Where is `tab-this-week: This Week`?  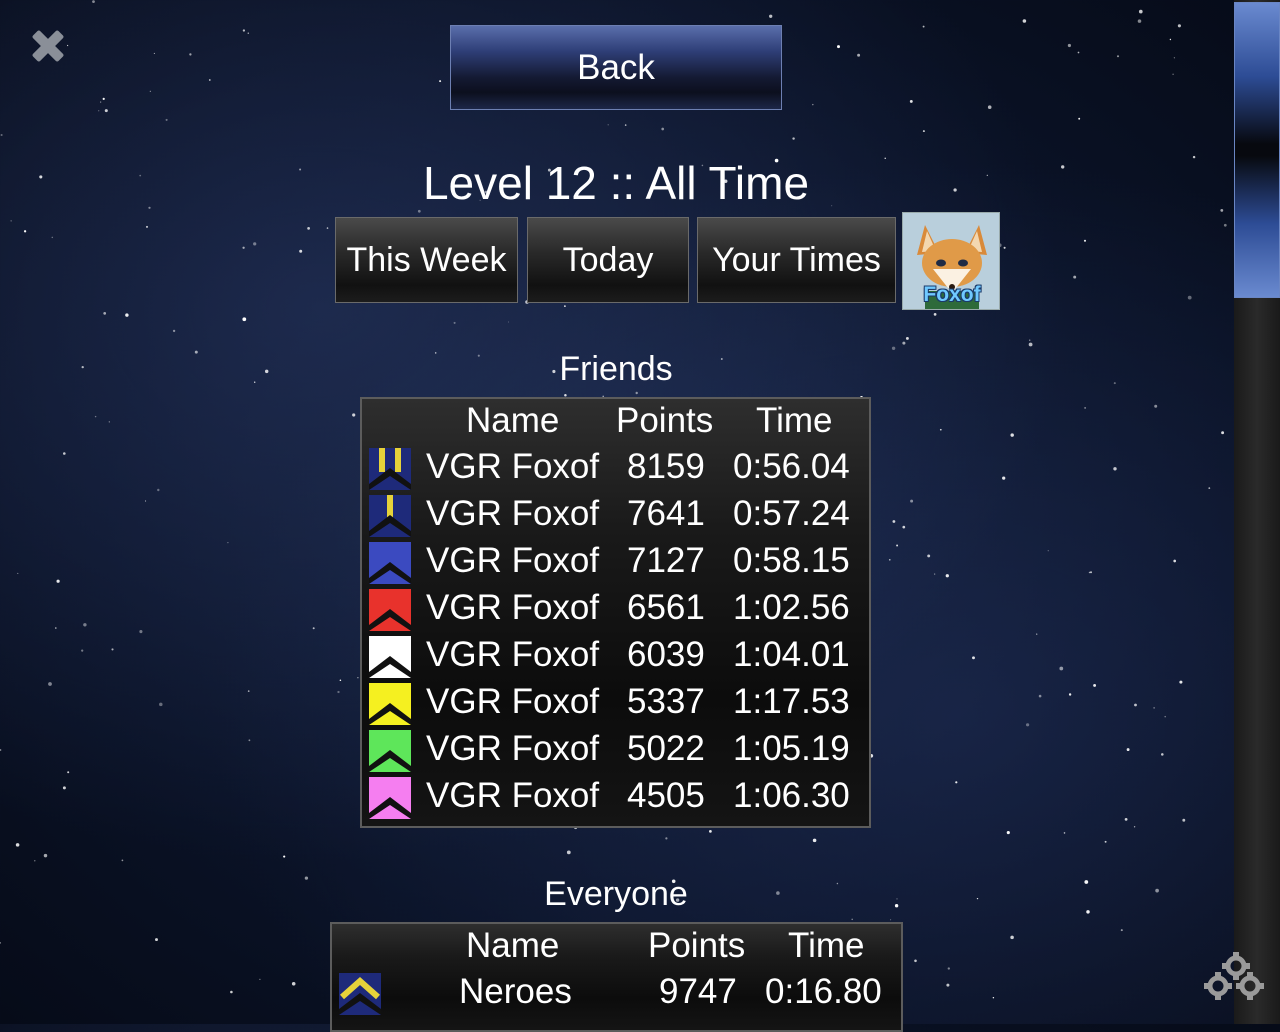 tab-this-week: This Week is located at coordinates (426, 260).